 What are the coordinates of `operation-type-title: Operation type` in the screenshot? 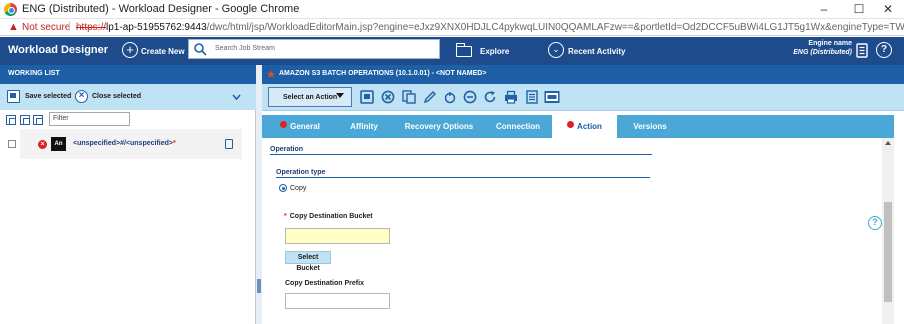 It's located at (301, 172).